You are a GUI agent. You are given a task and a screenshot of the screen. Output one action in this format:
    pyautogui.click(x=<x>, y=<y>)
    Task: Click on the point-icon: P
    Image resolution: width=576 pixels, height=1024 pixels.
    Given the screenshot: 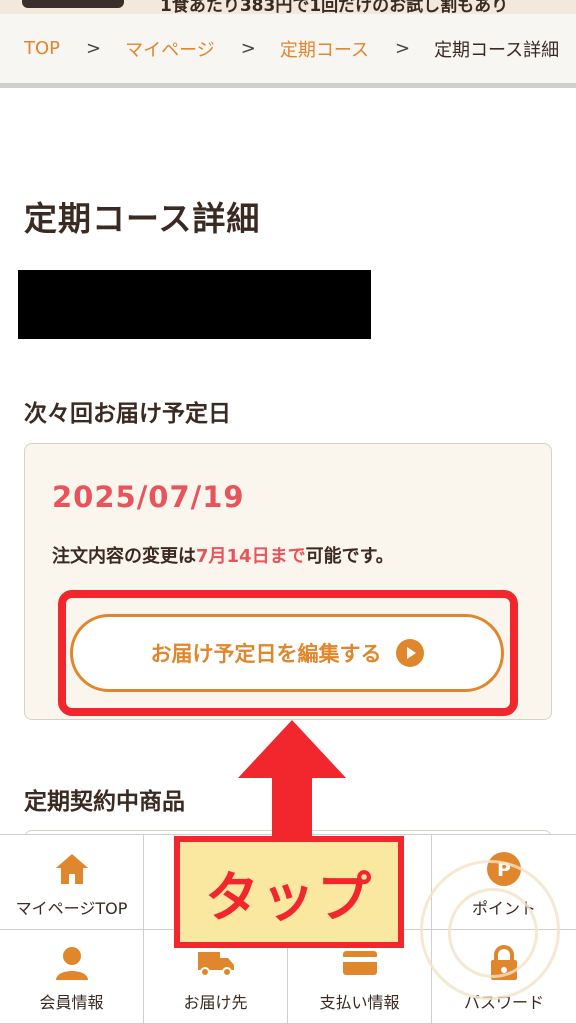 What is the action you would take?
    pyautogui.click(x=504, y=869)
    